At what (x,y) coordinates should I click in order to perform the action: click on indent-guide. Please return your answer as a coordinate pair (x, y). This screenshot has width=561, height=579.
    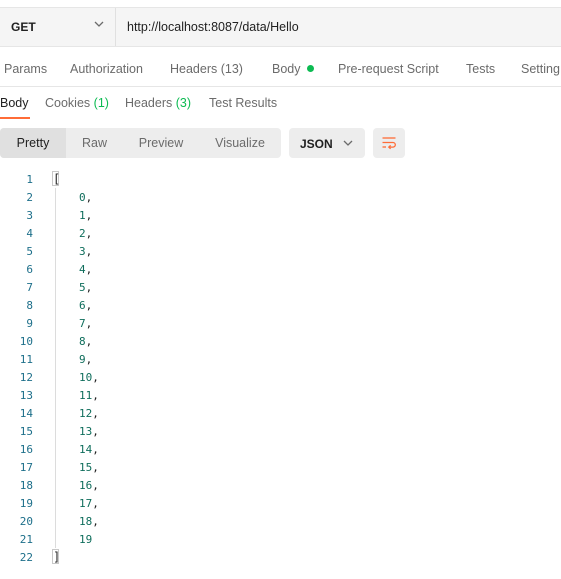
    Looking at the image, I should click on (55, 368).